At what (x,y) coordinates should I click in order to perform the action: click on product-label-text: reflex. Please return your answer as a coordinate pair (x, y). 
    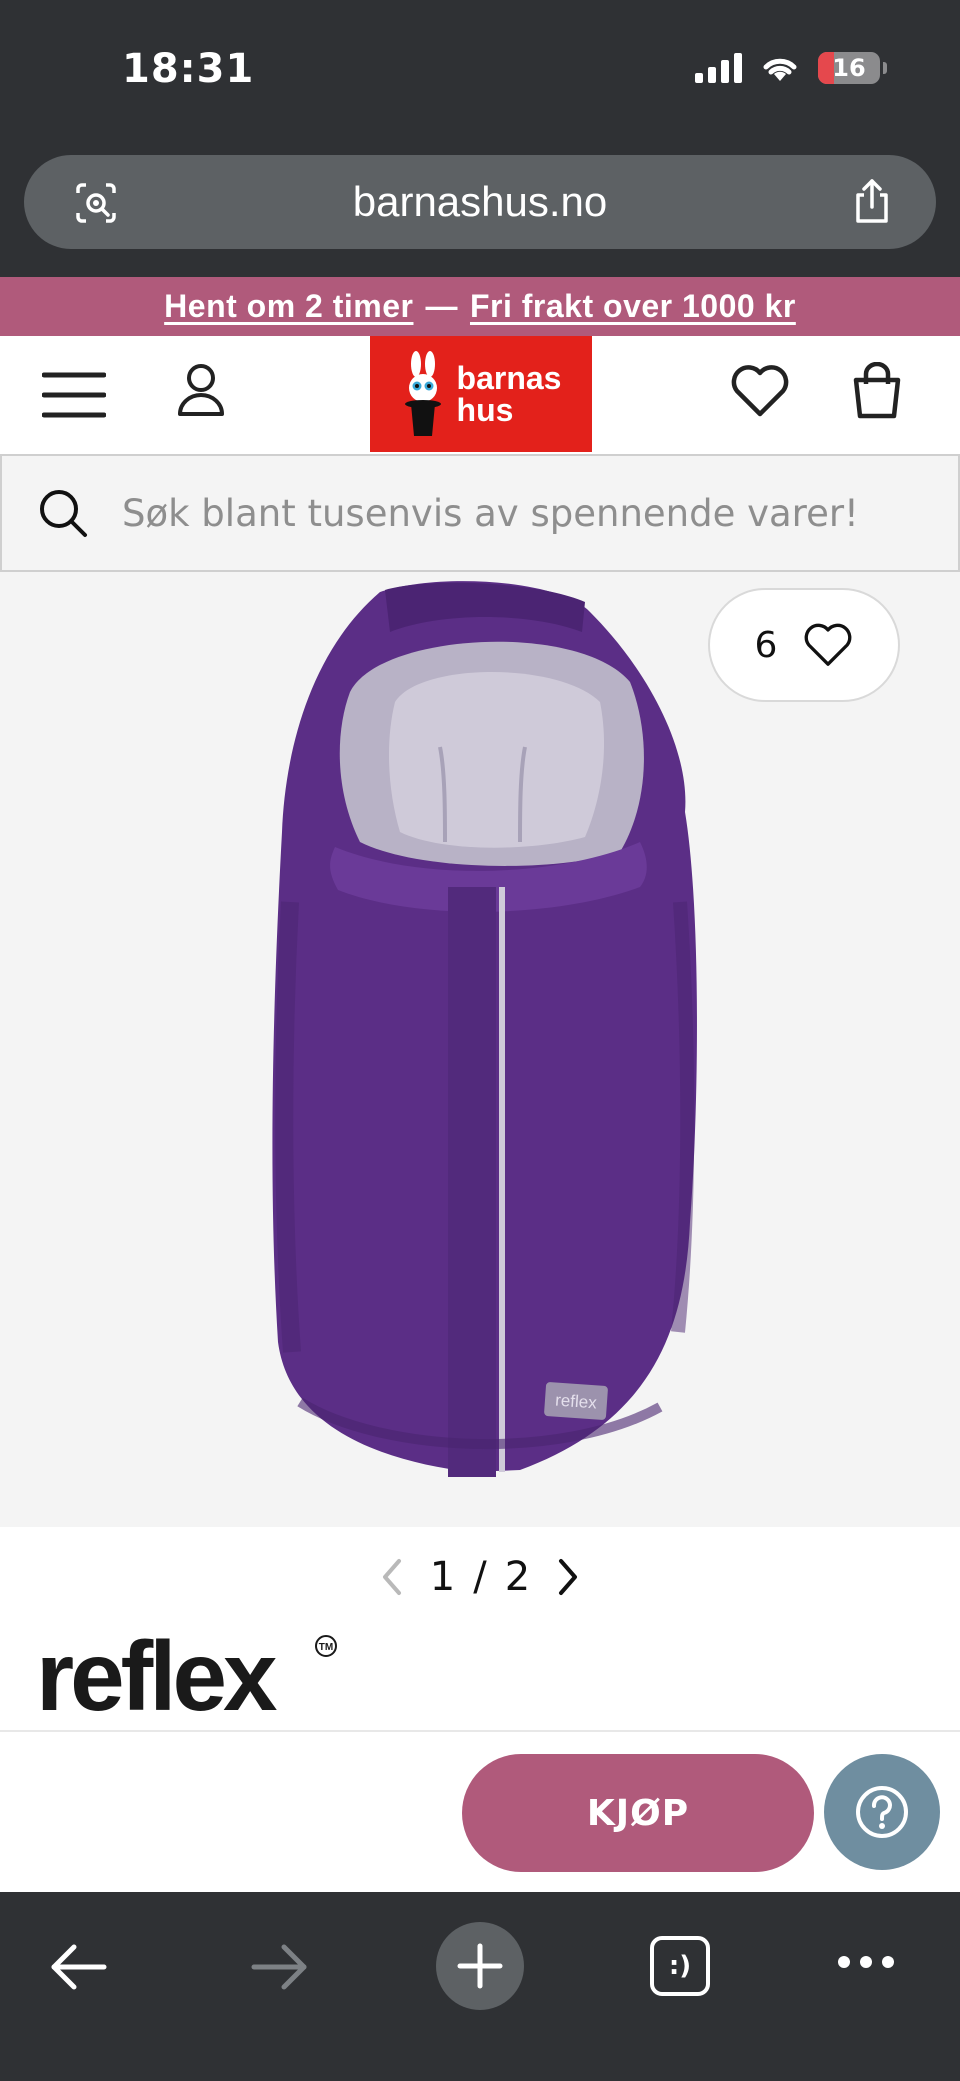
    Looking at the image, I should click on (576, 1402).